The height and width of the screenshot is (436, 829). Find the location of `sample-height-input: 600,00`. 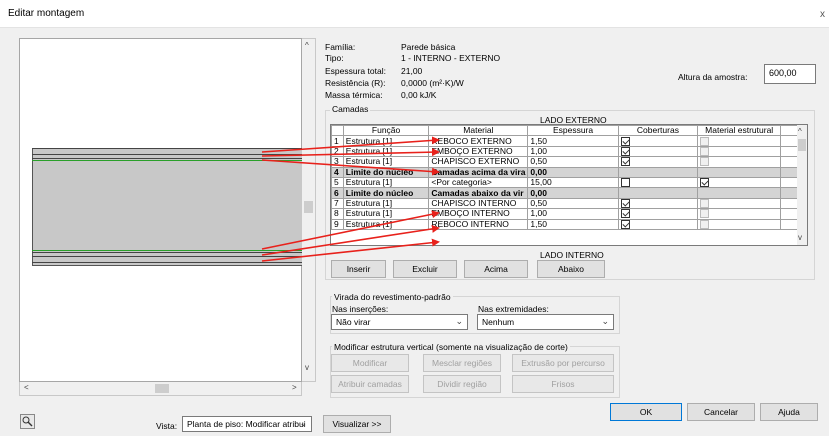

sample-height-input: 600,00 is located at coordinates (790, 74).